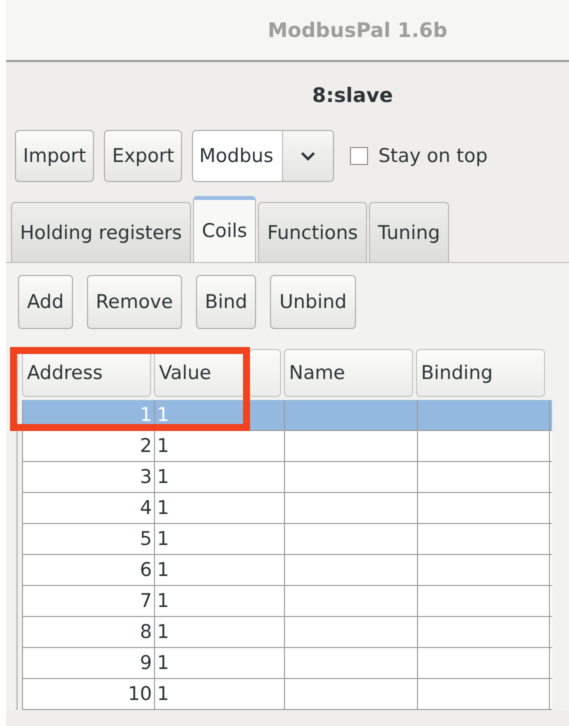  Describe the element at coordinates (287, 632) in the screenshot. I see `table-row: 8 1` at that location.